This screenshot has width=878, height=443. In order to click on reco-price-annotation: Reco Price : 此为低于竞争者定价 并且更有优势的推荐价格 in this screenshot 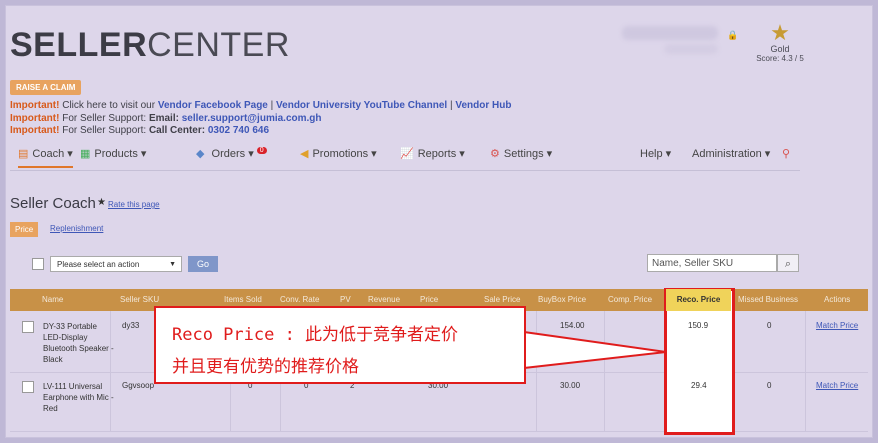, I will do `click(340, 345)`.